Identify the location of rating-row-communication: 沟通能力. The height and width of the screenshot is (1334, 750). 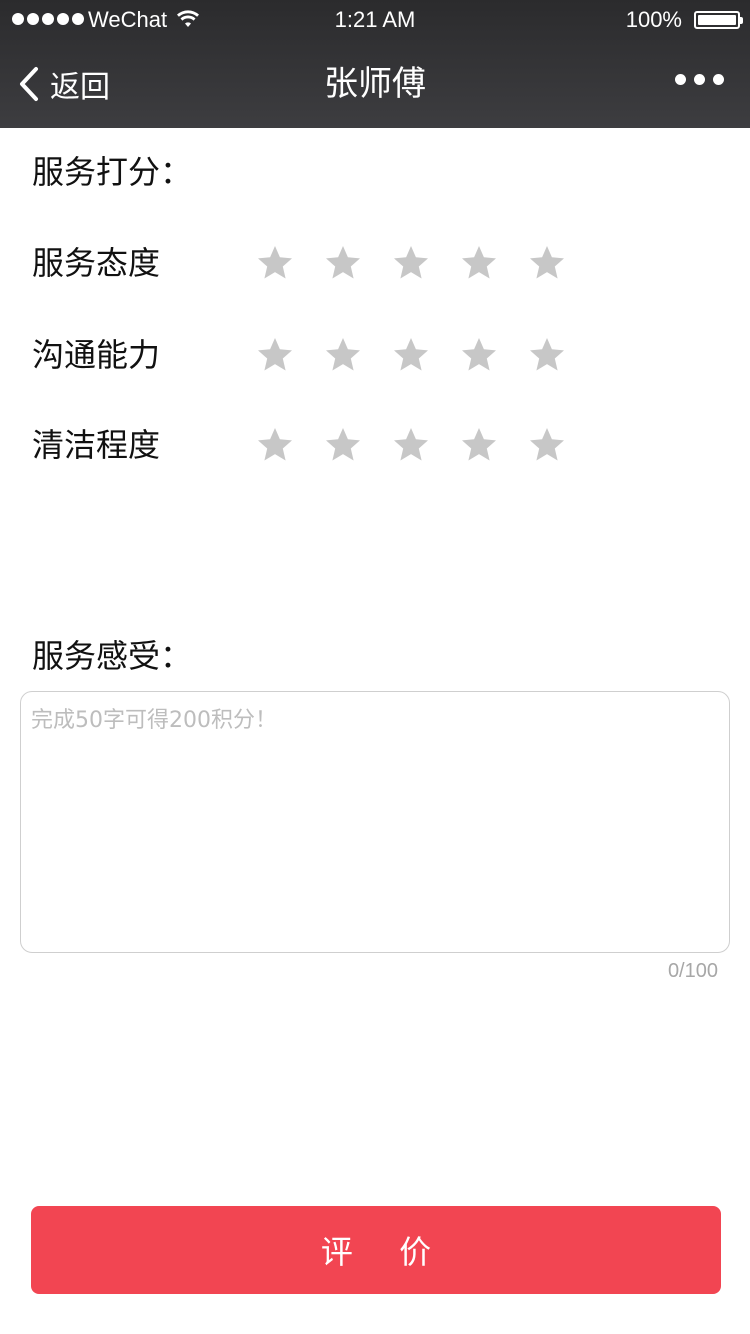
(372, 355).